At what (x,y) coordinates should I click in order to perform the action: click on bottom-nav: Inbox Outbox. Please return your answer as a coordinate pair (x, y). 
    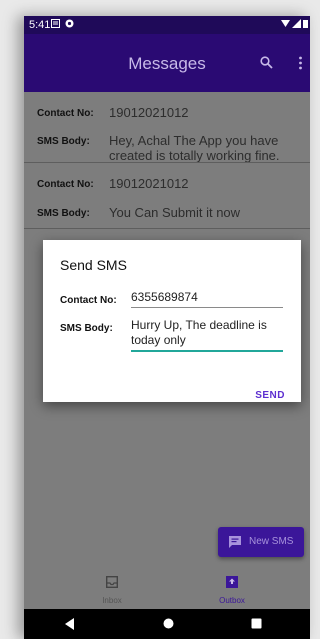
    Looking at the image, I should click on (167, 588).